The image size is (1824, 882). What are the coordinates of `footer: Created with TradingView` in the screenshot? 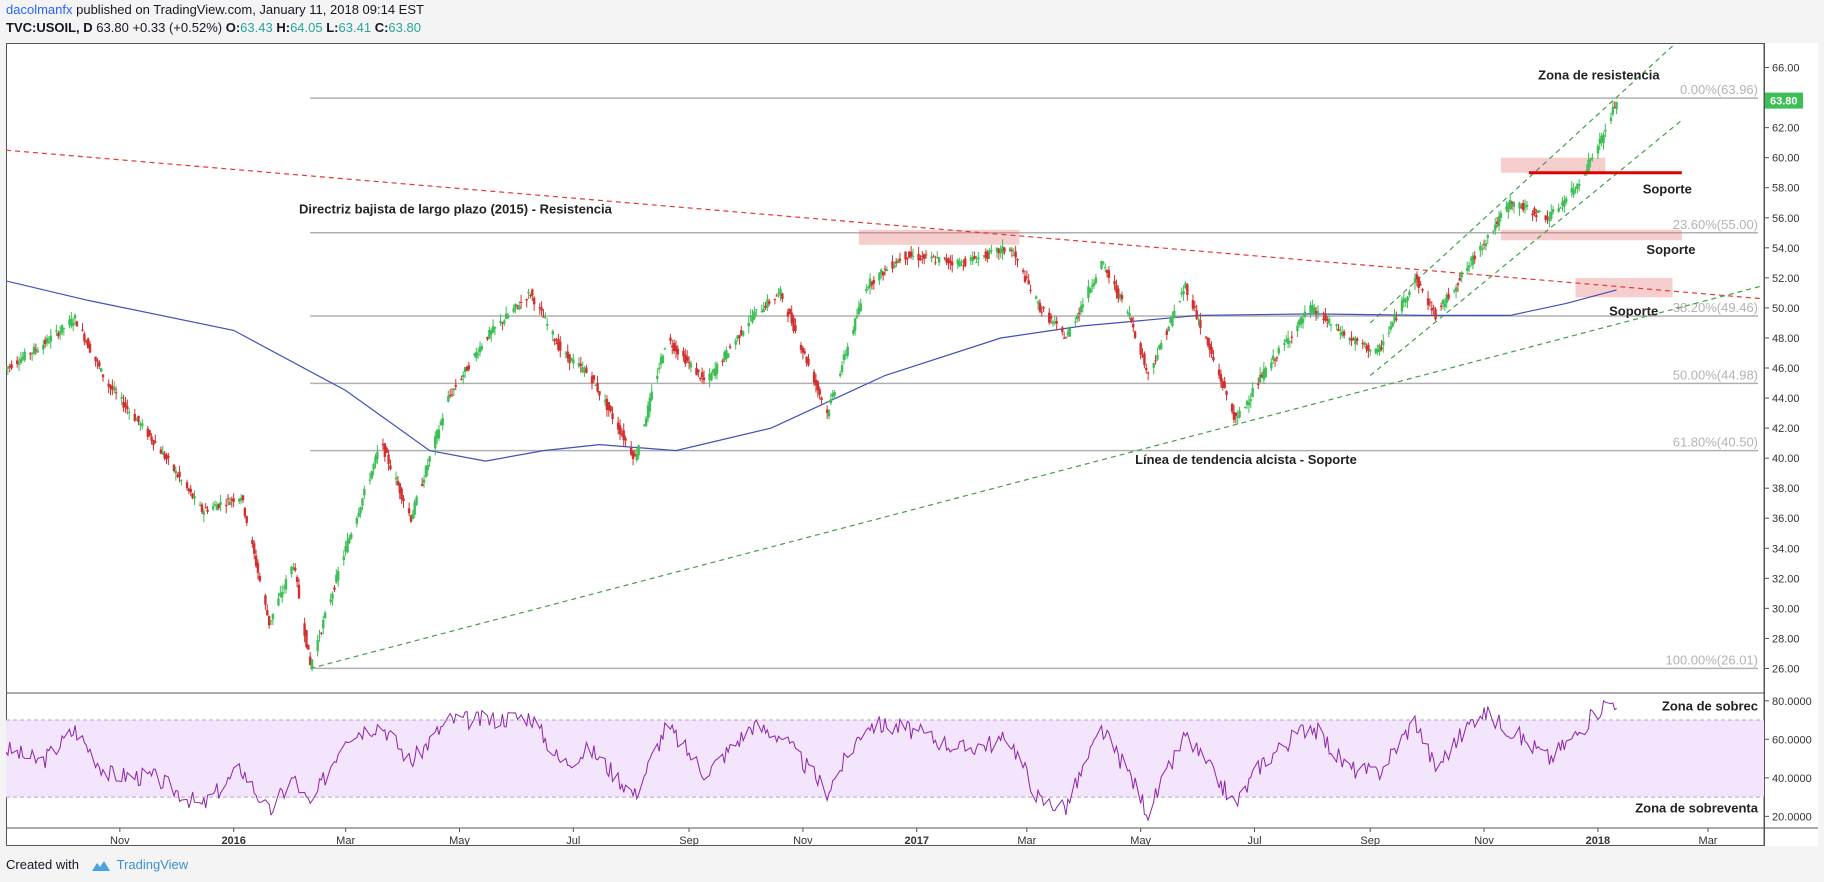 It's located at (97, 866).